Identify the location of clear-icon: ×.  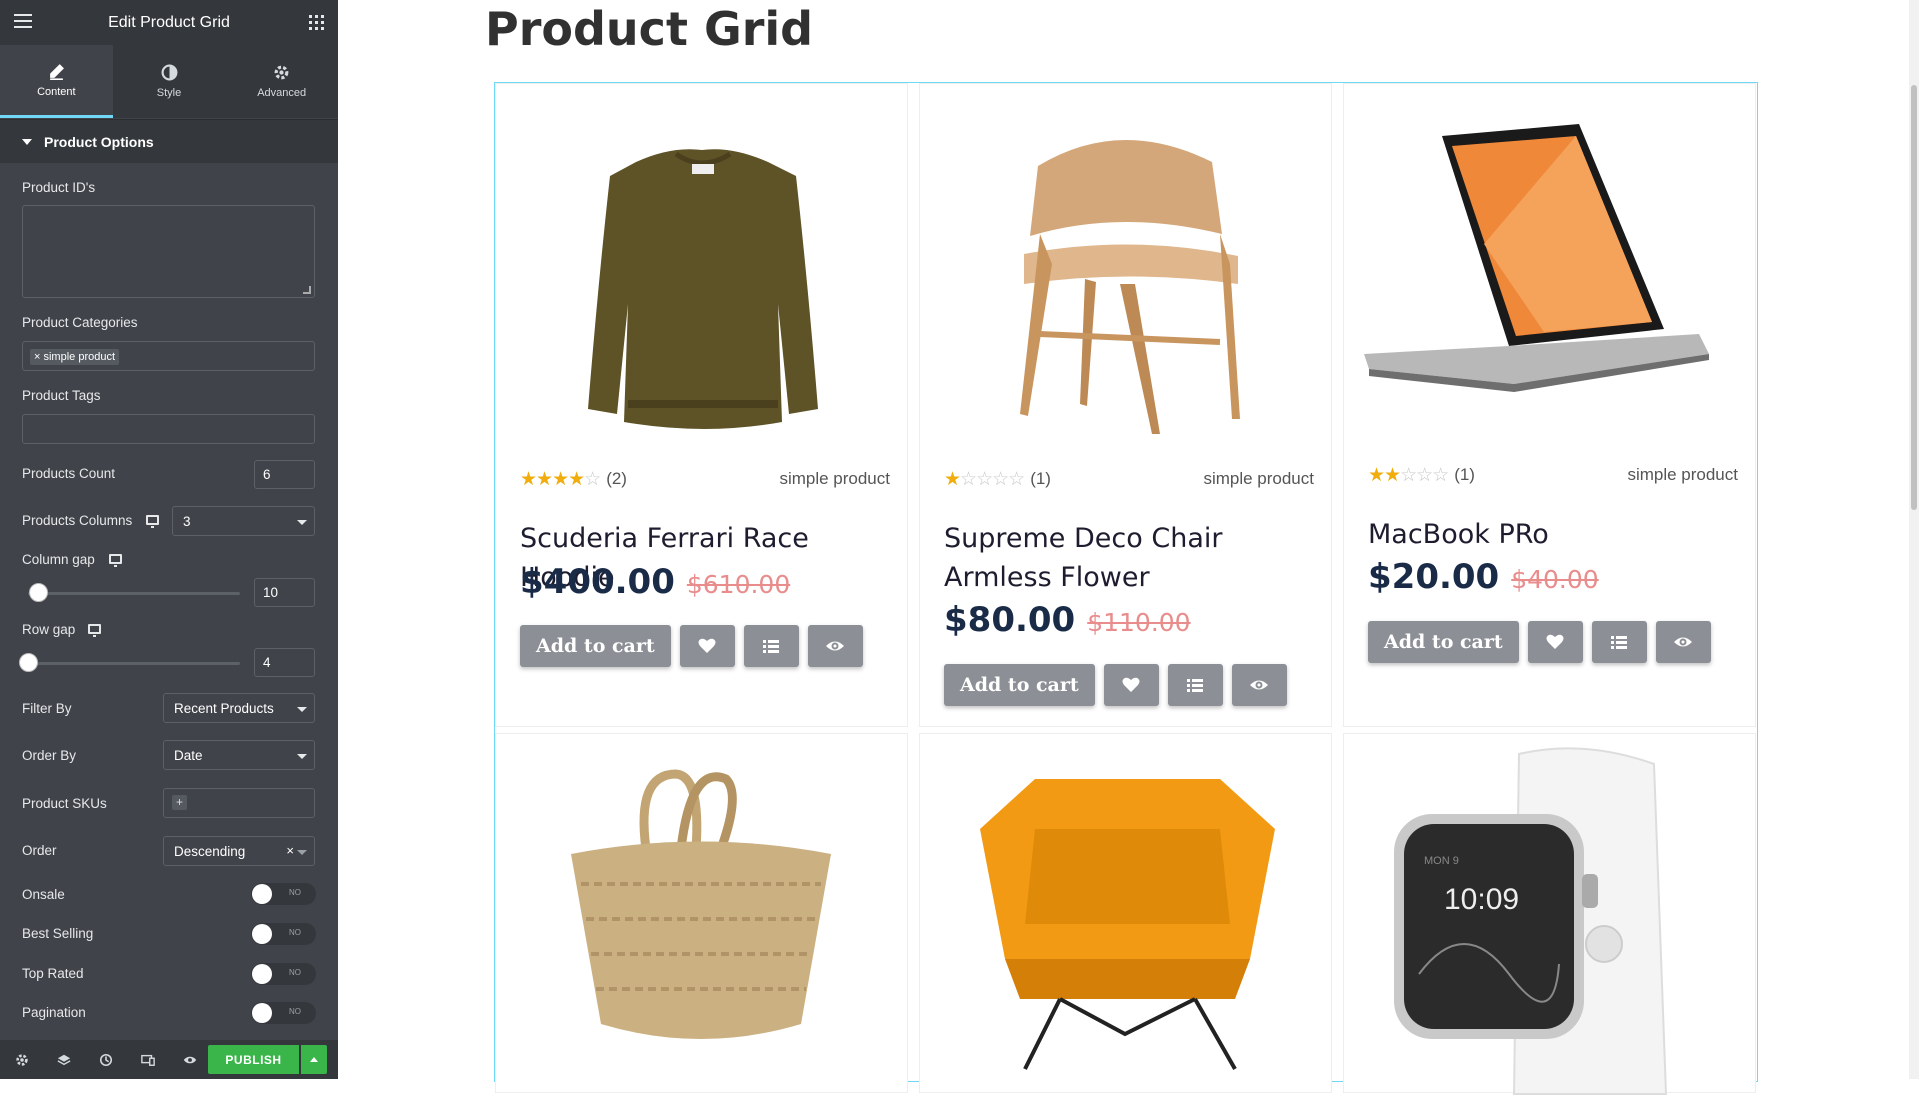
(290, 850).